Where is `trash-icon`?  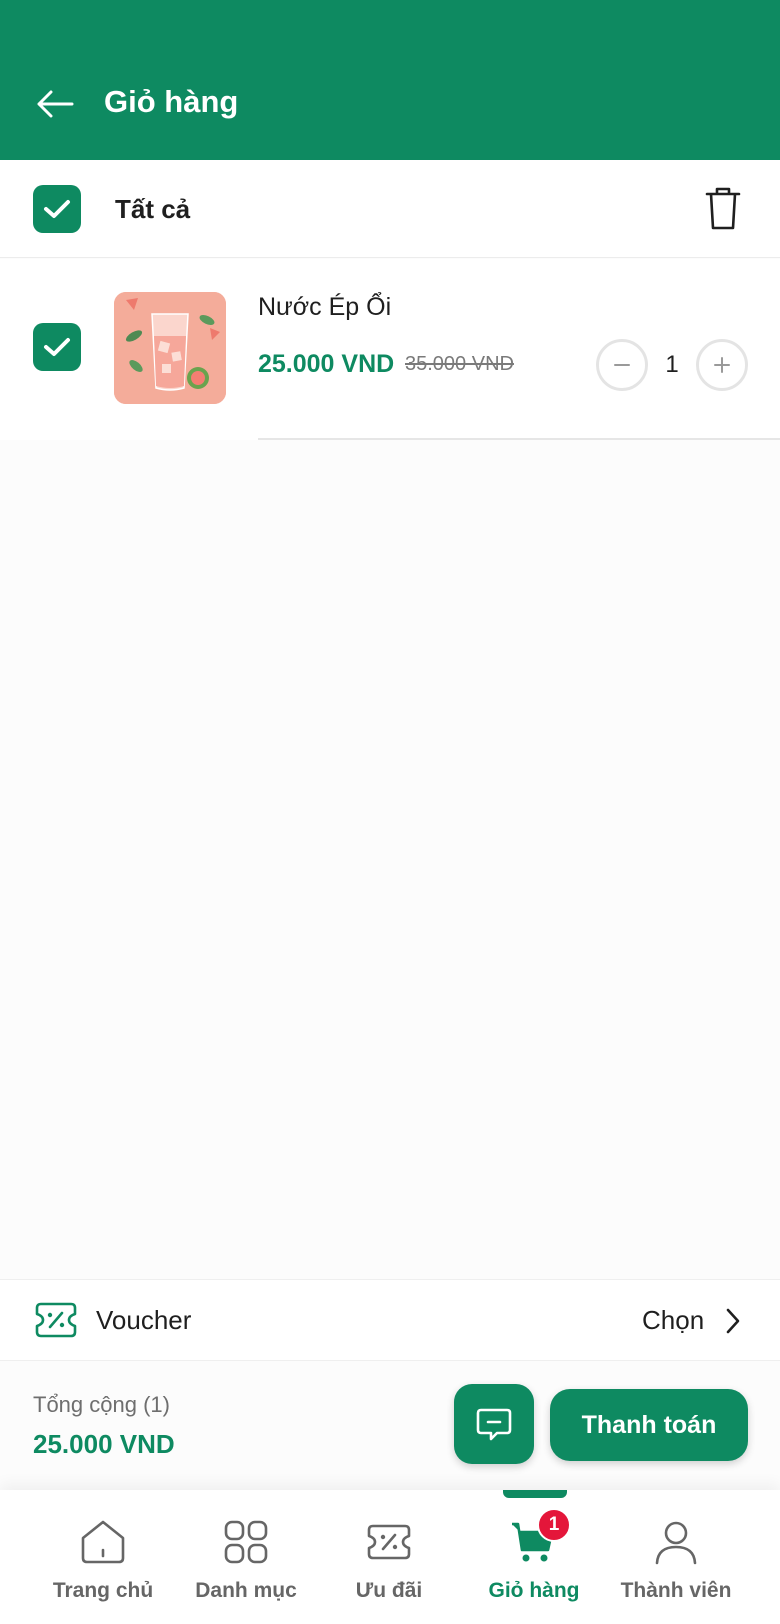
trash-icon is located at coordinates (723, 208).